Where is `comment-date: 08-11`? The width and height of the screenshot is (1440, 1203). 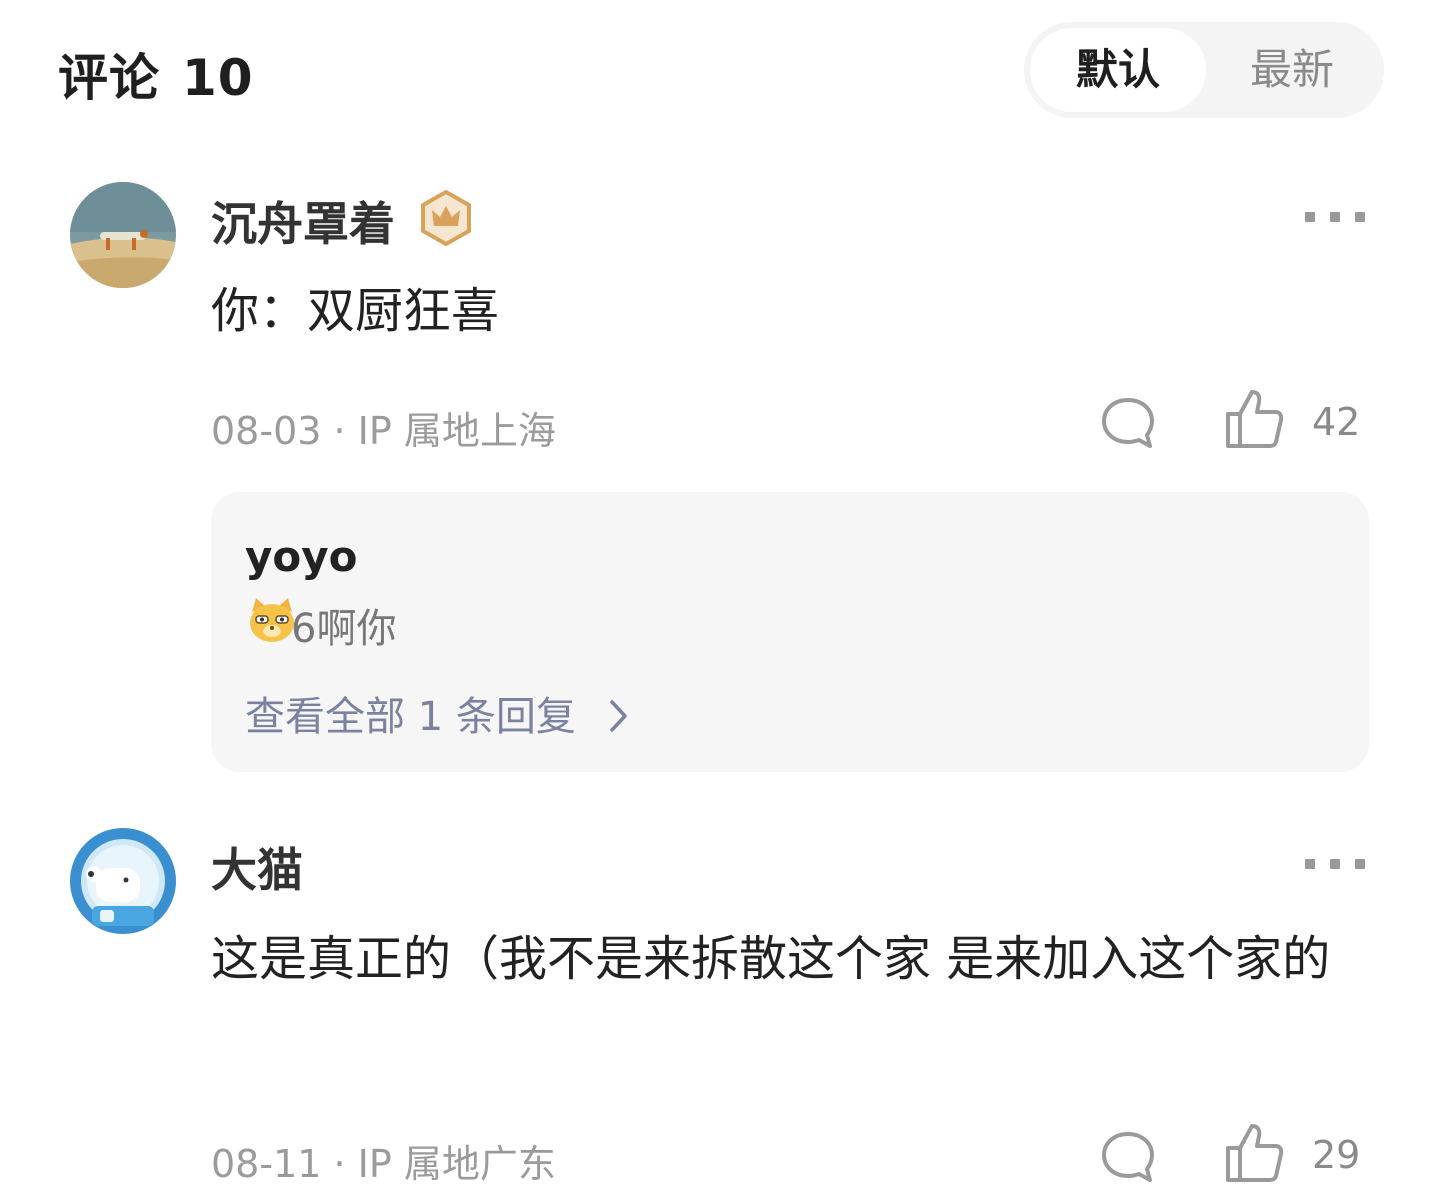
comment-date: 08-11 is located at coordinates (266, 1164).